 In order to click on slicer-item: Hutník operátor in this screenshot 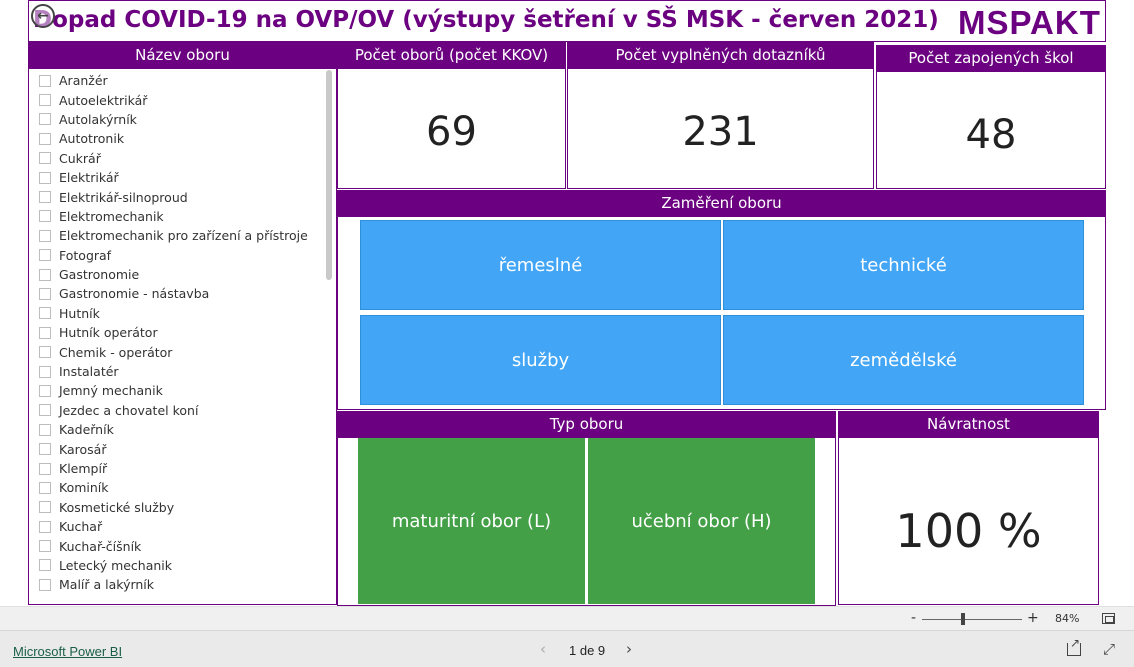, I will do `click(181, 332)`.